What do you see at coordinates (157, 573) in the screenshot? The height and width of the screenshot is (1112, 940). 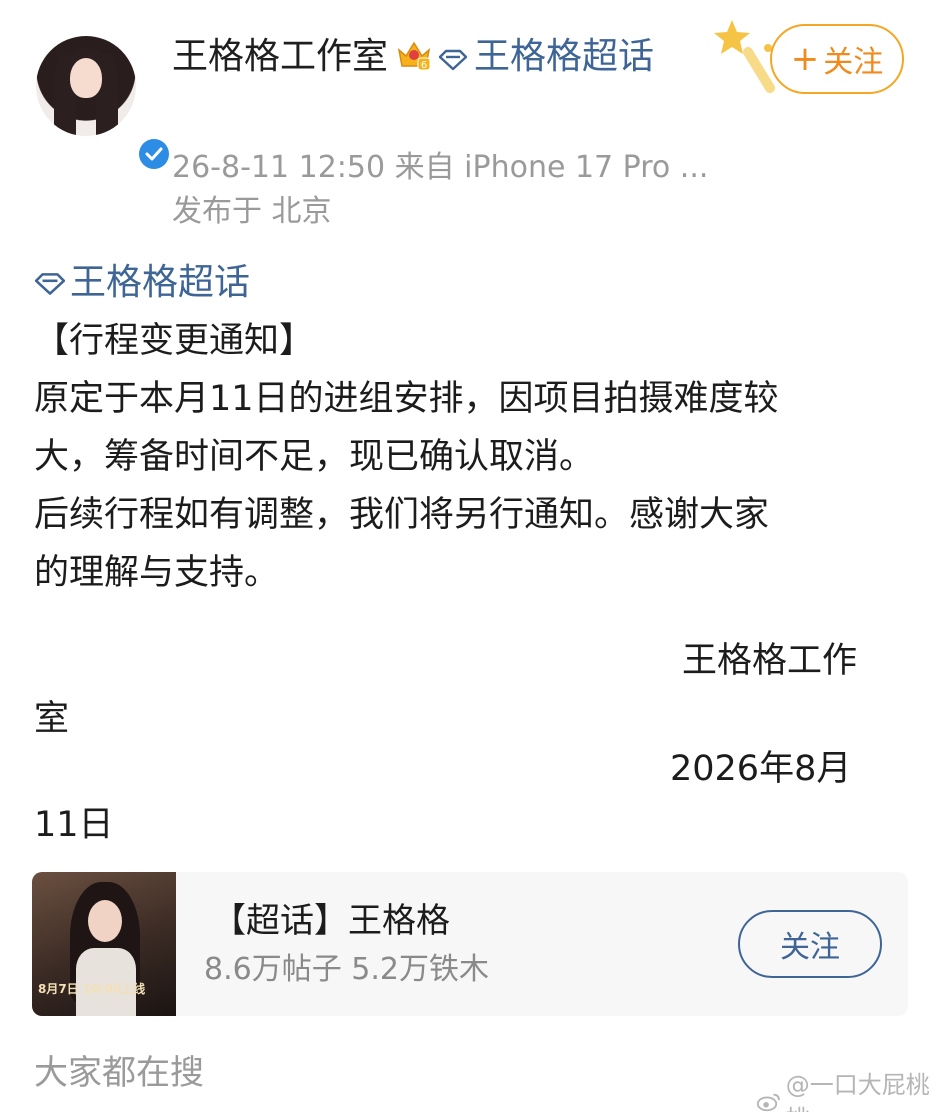 I see `post-line: 的理解与支持。` at bounding box center [157, 573].